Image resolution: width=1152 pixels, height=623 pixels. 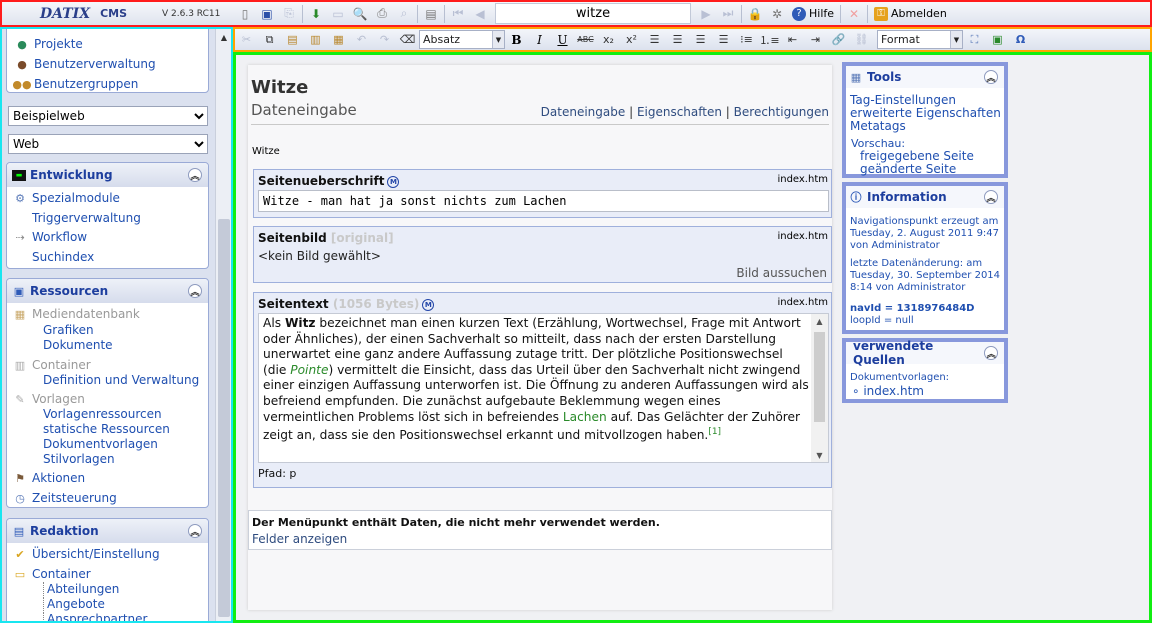 I want to click on footnote-ref: [1], so click(x=714, y=432).